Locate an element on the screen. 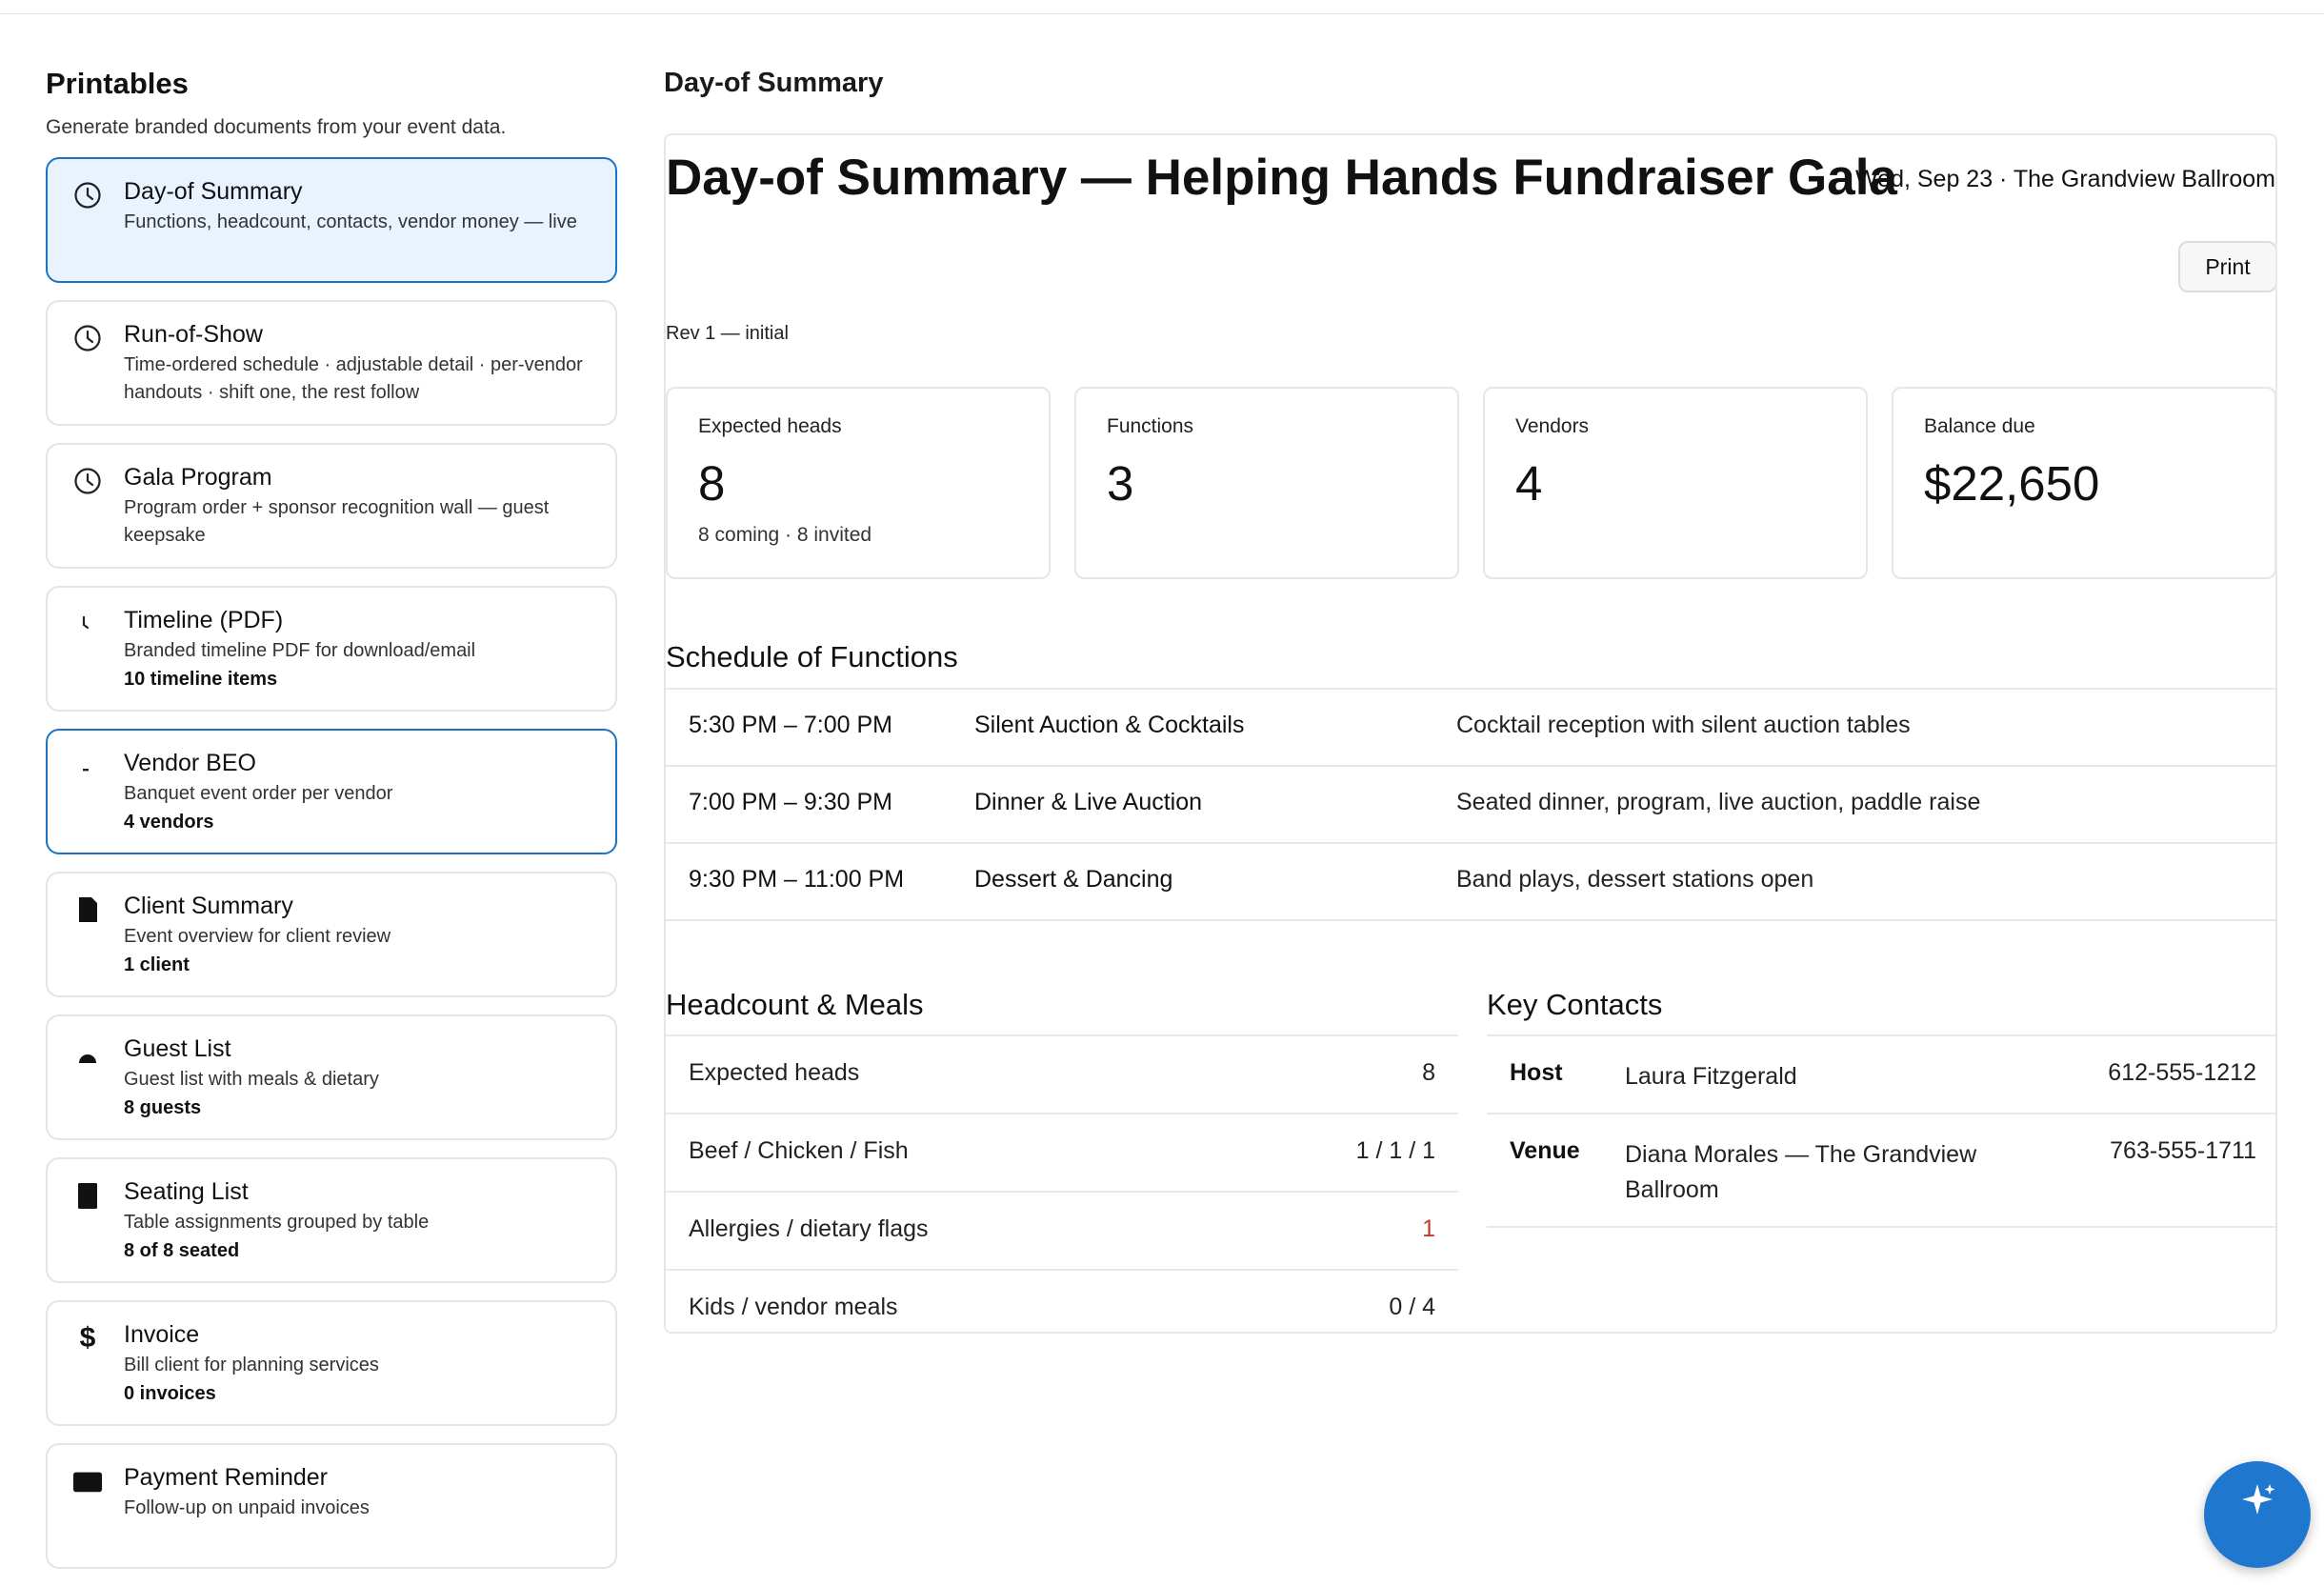 This screenshot has width=2324, height=1586. card-description: Bill client for planning services is located at coordinates (252, 1365).